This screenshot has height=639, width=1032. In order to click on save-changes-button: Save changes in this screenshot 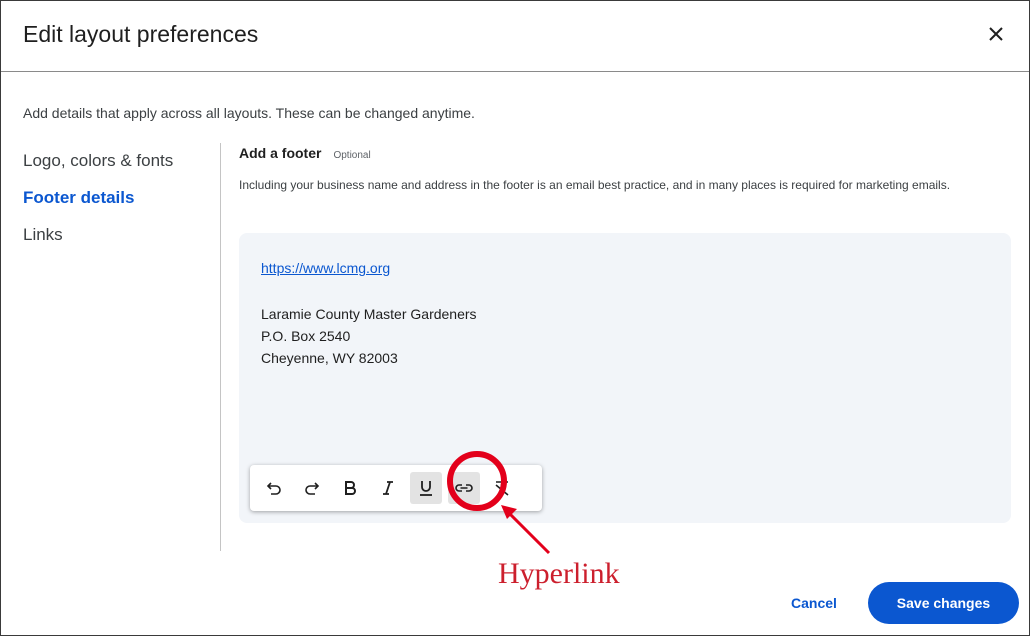, I will do `click(943, 603)`.